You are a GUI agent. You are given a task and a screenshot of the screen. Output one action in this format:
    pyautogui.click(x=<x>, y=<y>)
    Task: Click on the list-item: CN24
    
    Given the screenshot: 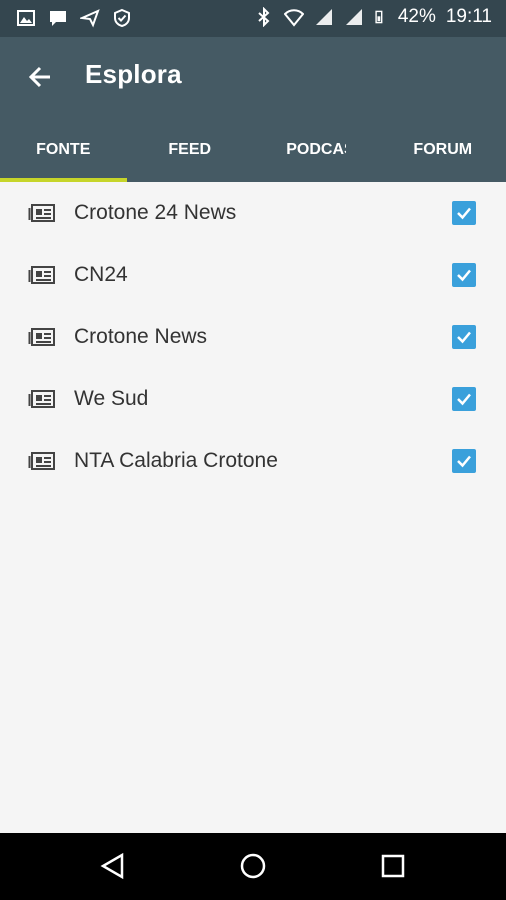 What is the action you would take?
    pyautogui.click(x=253, y=275)
    